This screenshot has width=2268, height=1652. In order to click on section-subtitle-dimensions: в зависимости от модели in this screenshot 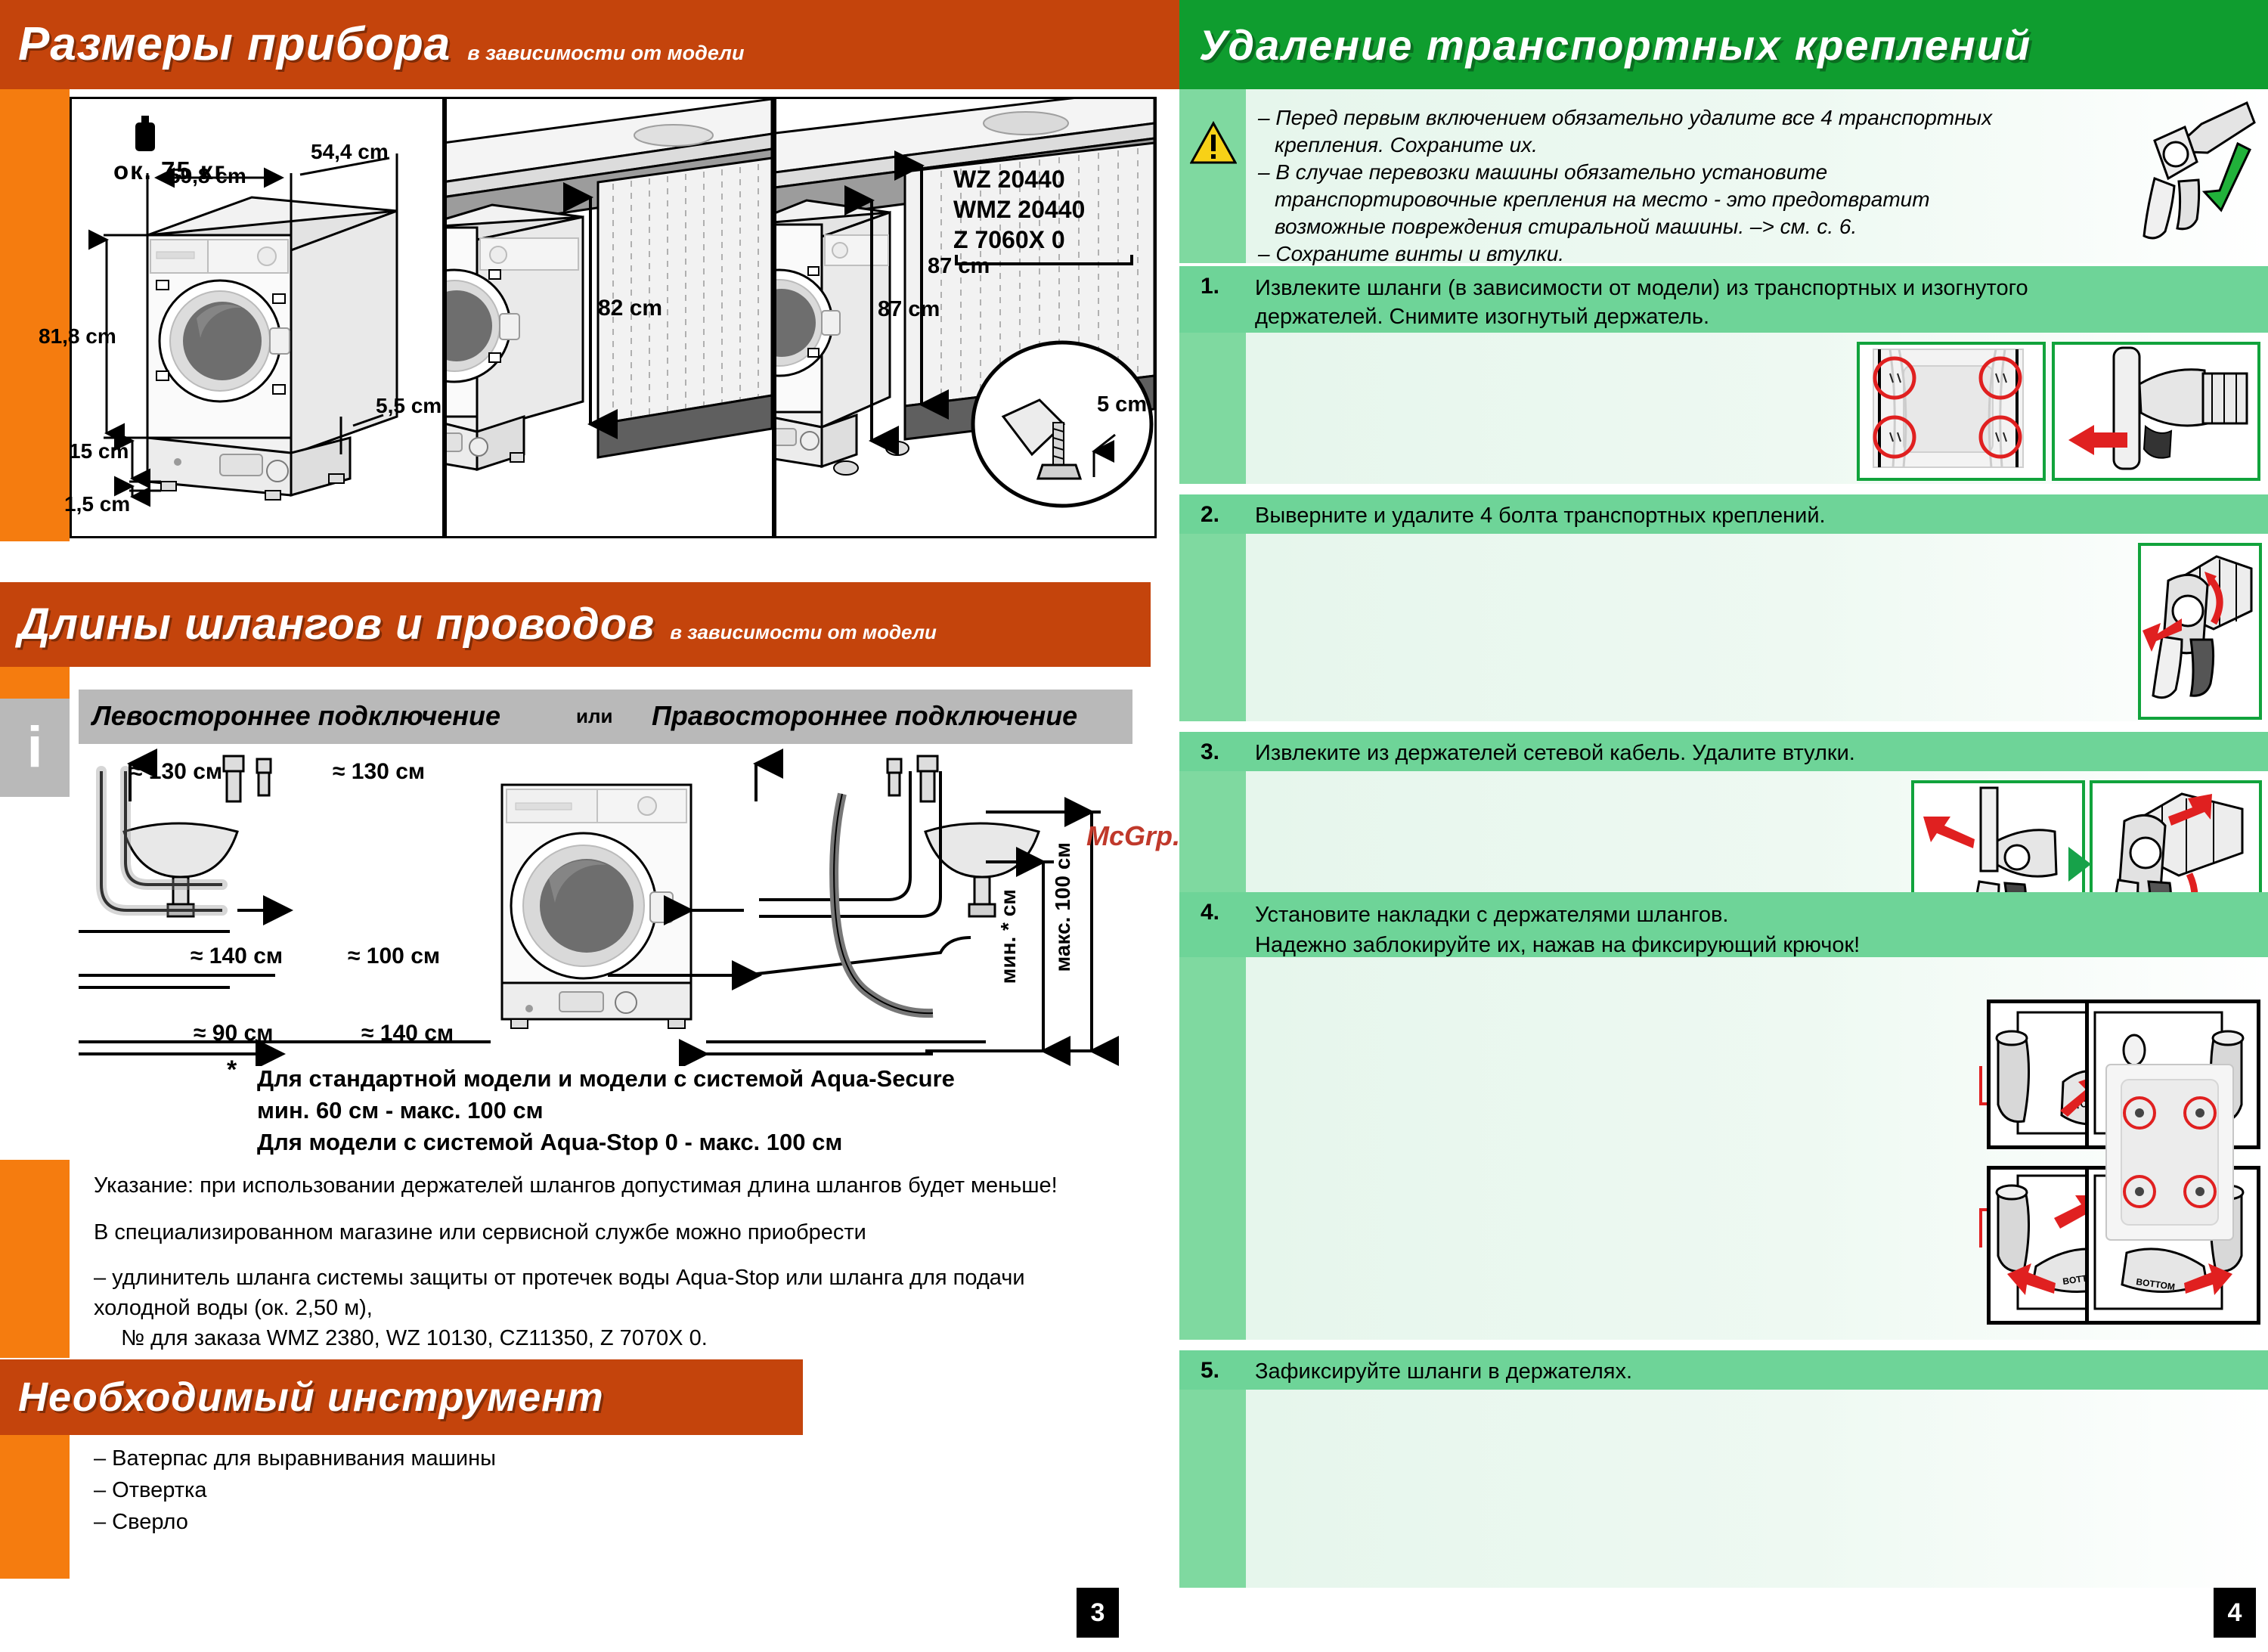, I will do `click(606, 53)`.